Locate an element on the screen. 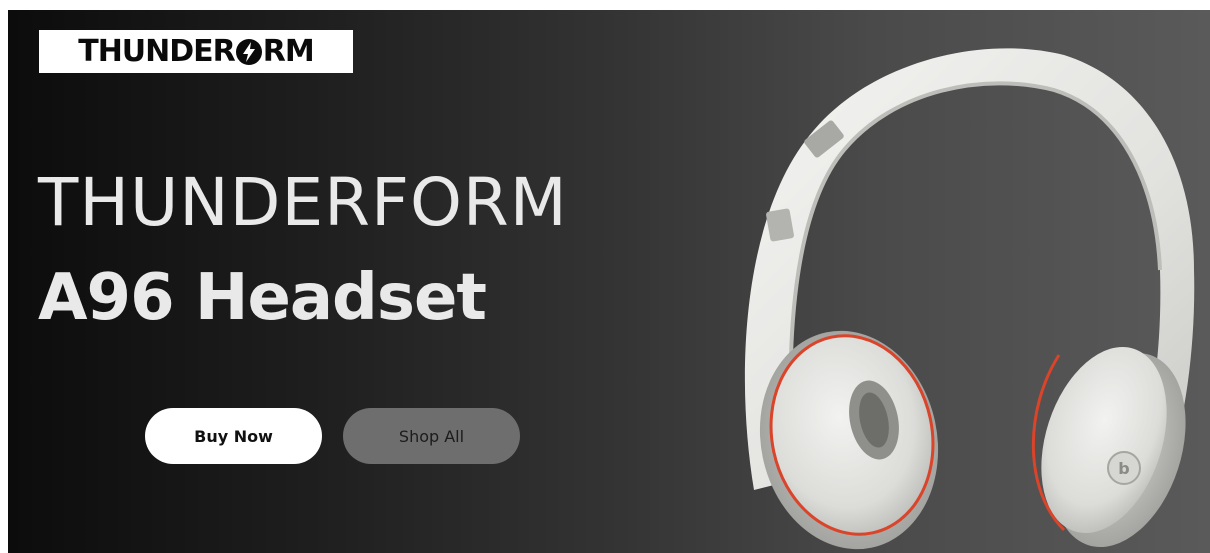 The height and width of the screenshot is (553, 1210). product-name: A96 Headset is located at coordinates (262, 298).